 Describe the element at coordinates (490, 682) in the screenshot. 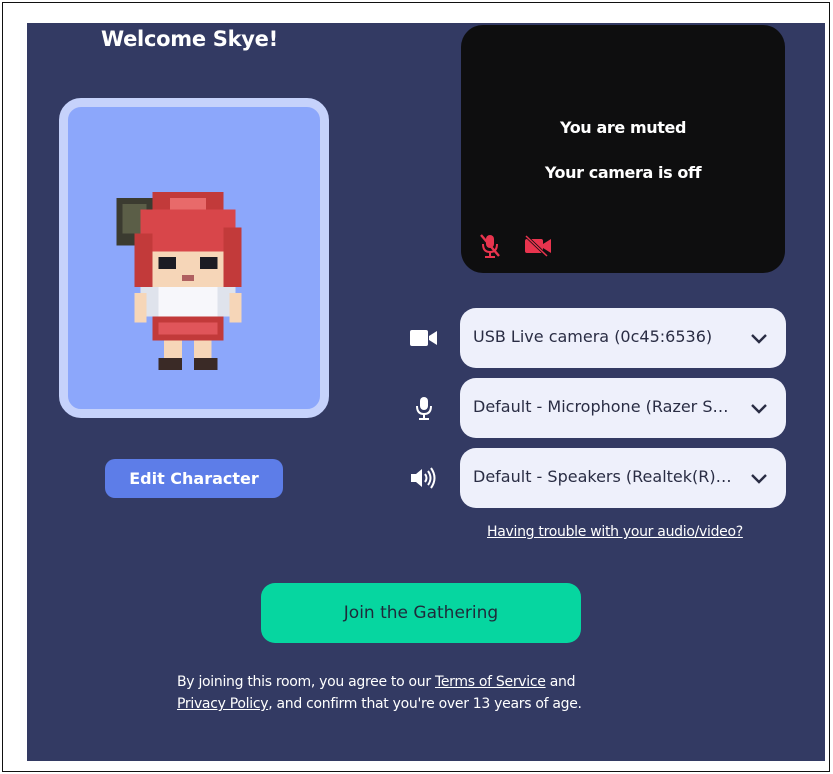

I see `terms-of-service-link: Terms of Service` at that location.